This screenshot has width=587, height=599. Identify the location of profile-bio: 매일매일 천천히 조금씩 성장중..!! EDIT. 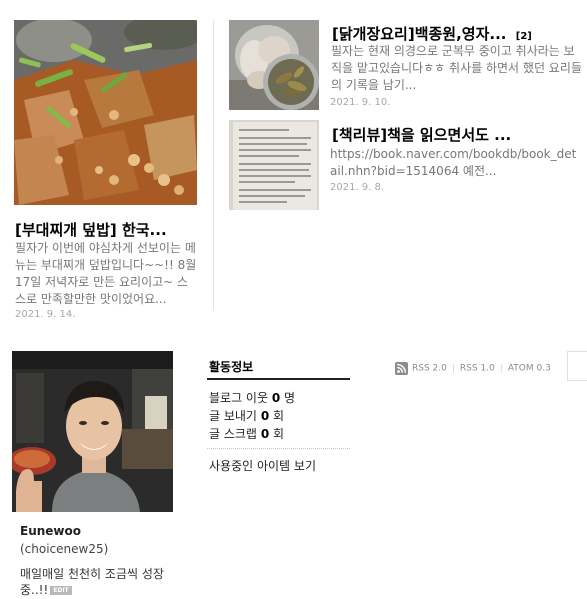
(95, 582).